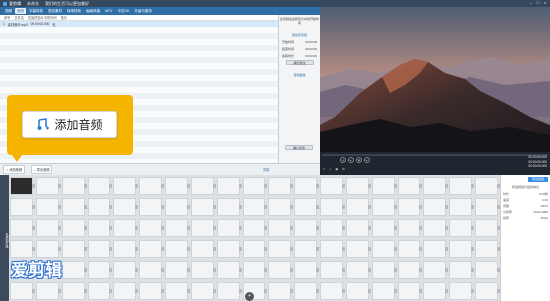  Describe the element at coordinates (351, 160) in the screenshot. I see `play-icon: ▸` at that location.